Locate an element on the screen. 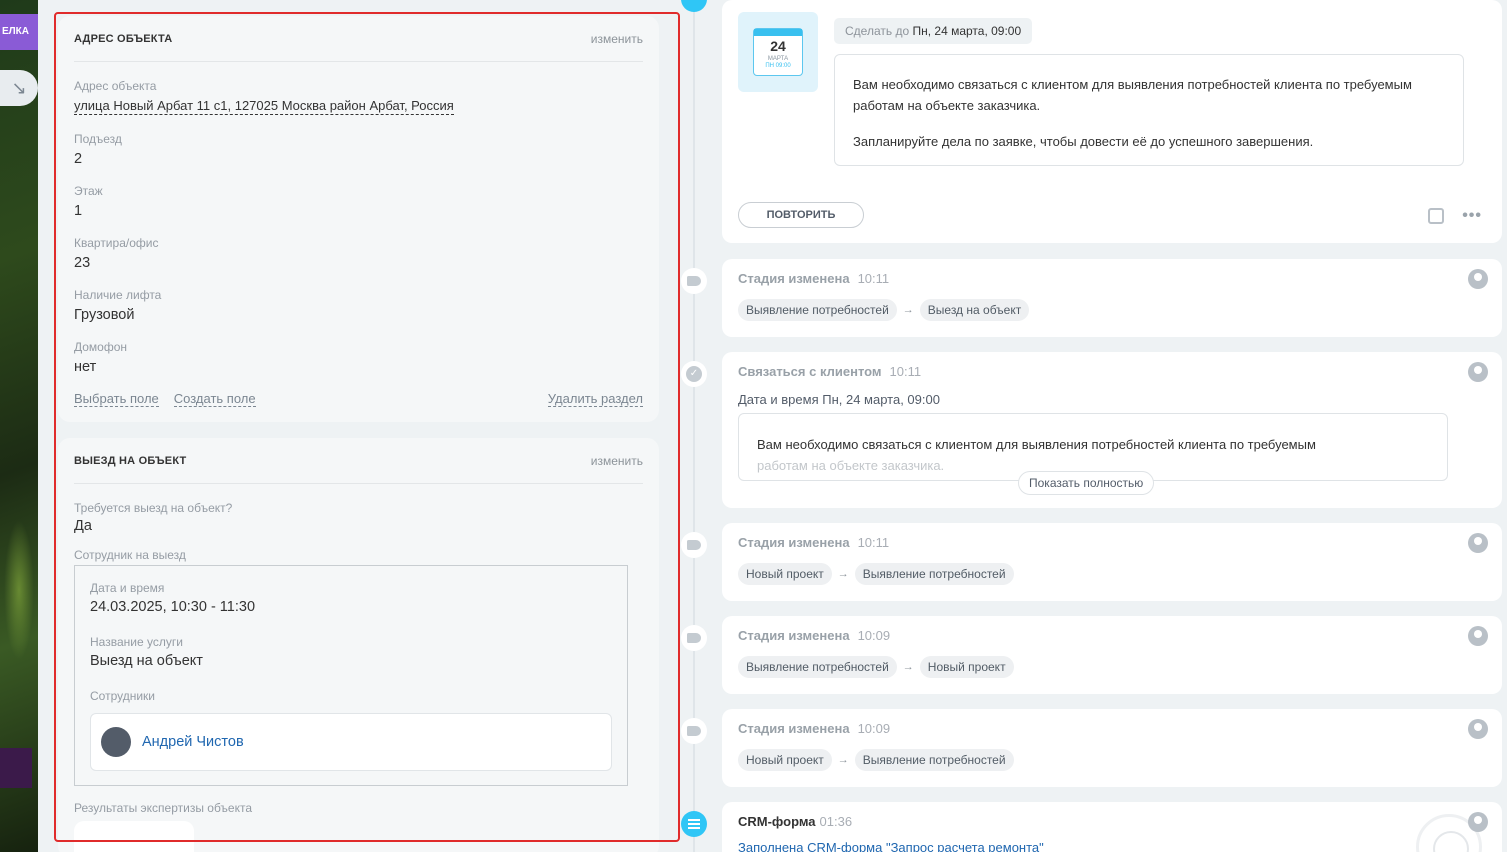 Image resolution: width=1507 pixels, height=852 pixels. field-label: Наличие лифта is located at coordinates (118, 295).